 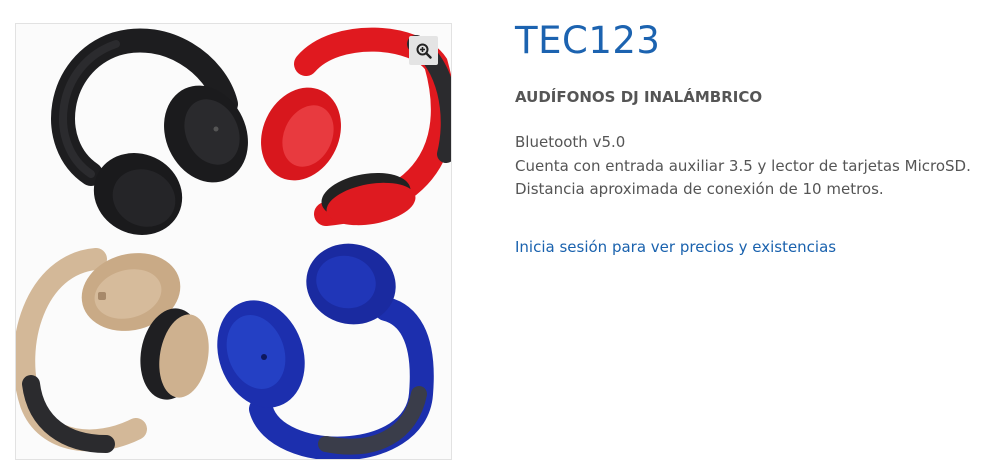 I want to click on zoom-button, so click(x=423, y=50).